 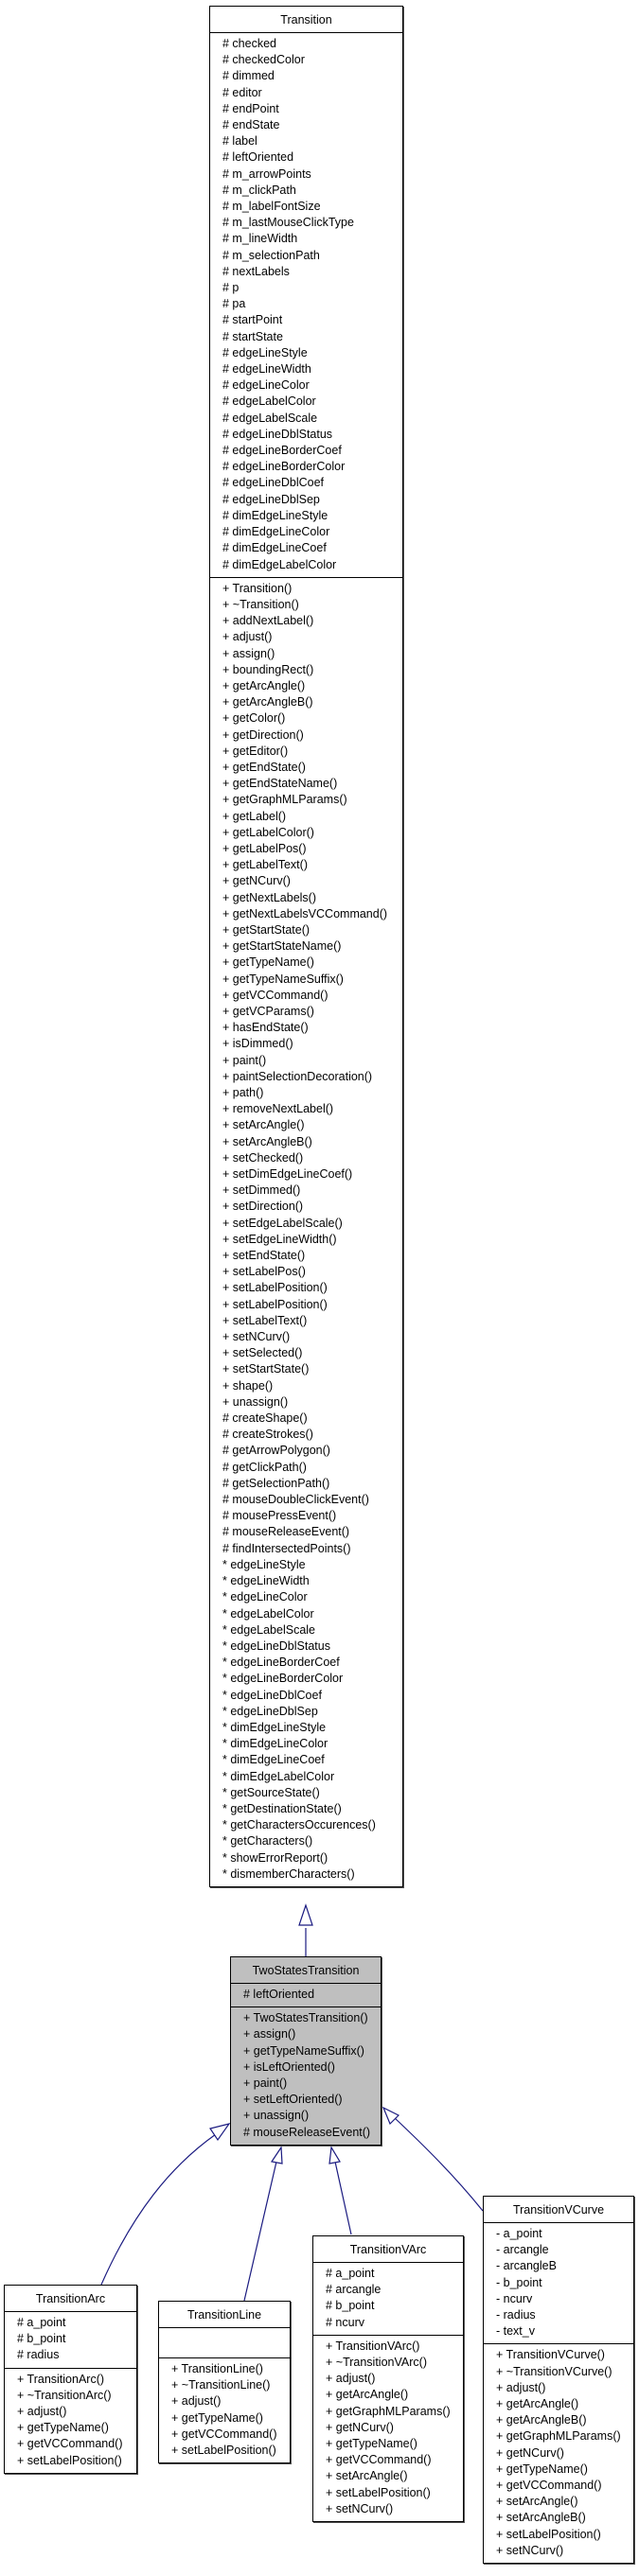 I want to click on method-item: + paint(), so click(x=265, y=2084).